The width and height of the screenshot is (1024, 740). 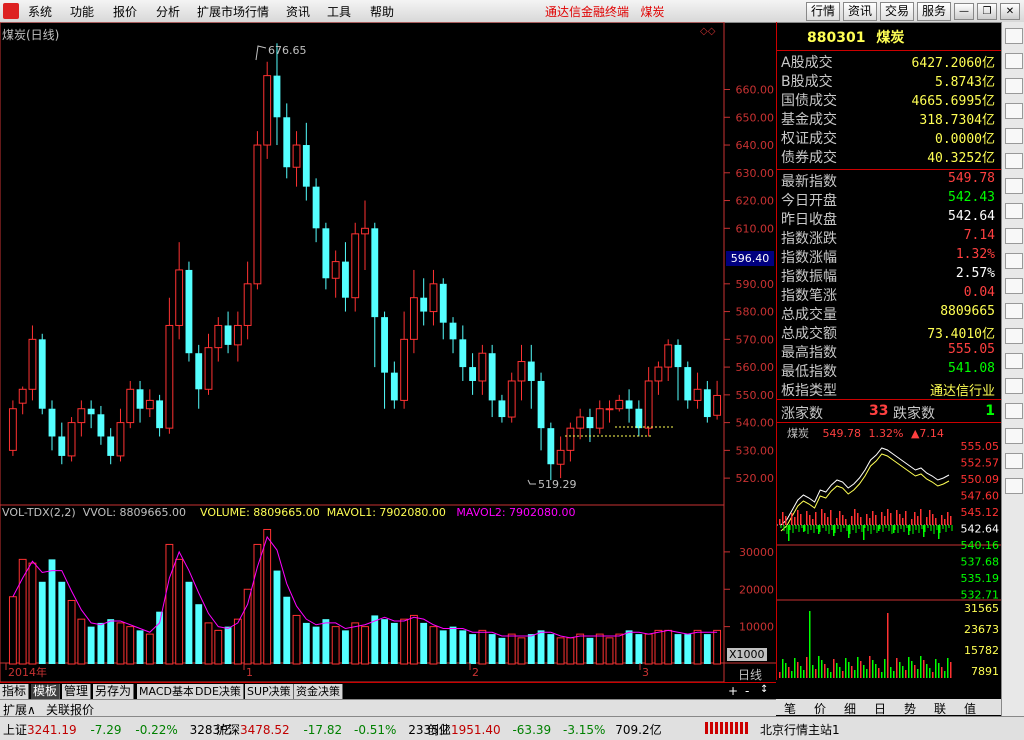 I want to click on price-tick-label: 570.00, so click(x=755, y=339).